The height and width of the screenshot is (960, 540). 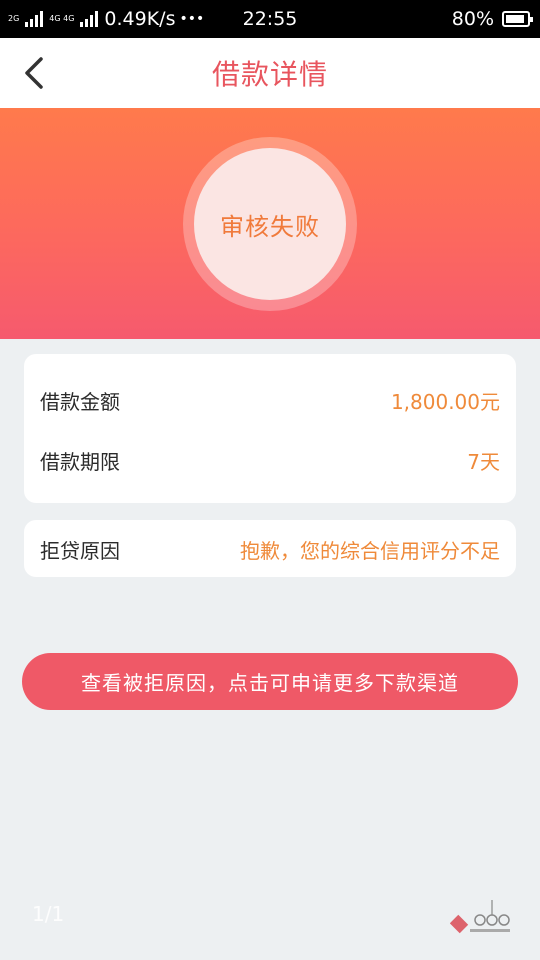 What do you see at coordinates (445, 401) in the screenshot?
I see `detail-value: 1,800.00元` at bounding box center [445, 401].